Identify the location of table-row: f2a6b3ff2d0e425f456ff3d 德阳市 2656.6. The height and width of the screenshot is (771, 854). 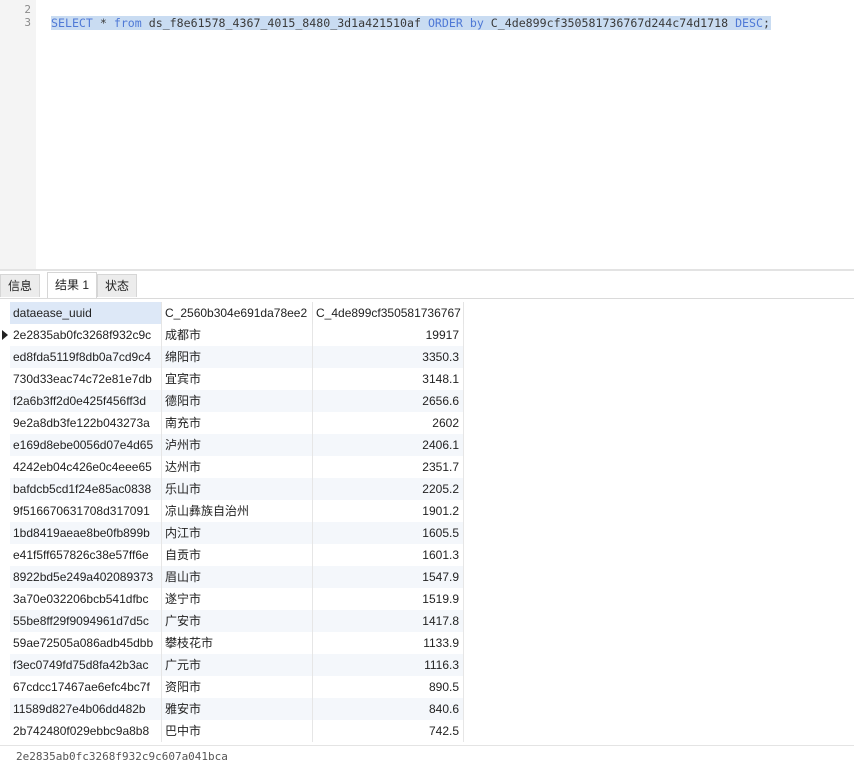
(235, 401).